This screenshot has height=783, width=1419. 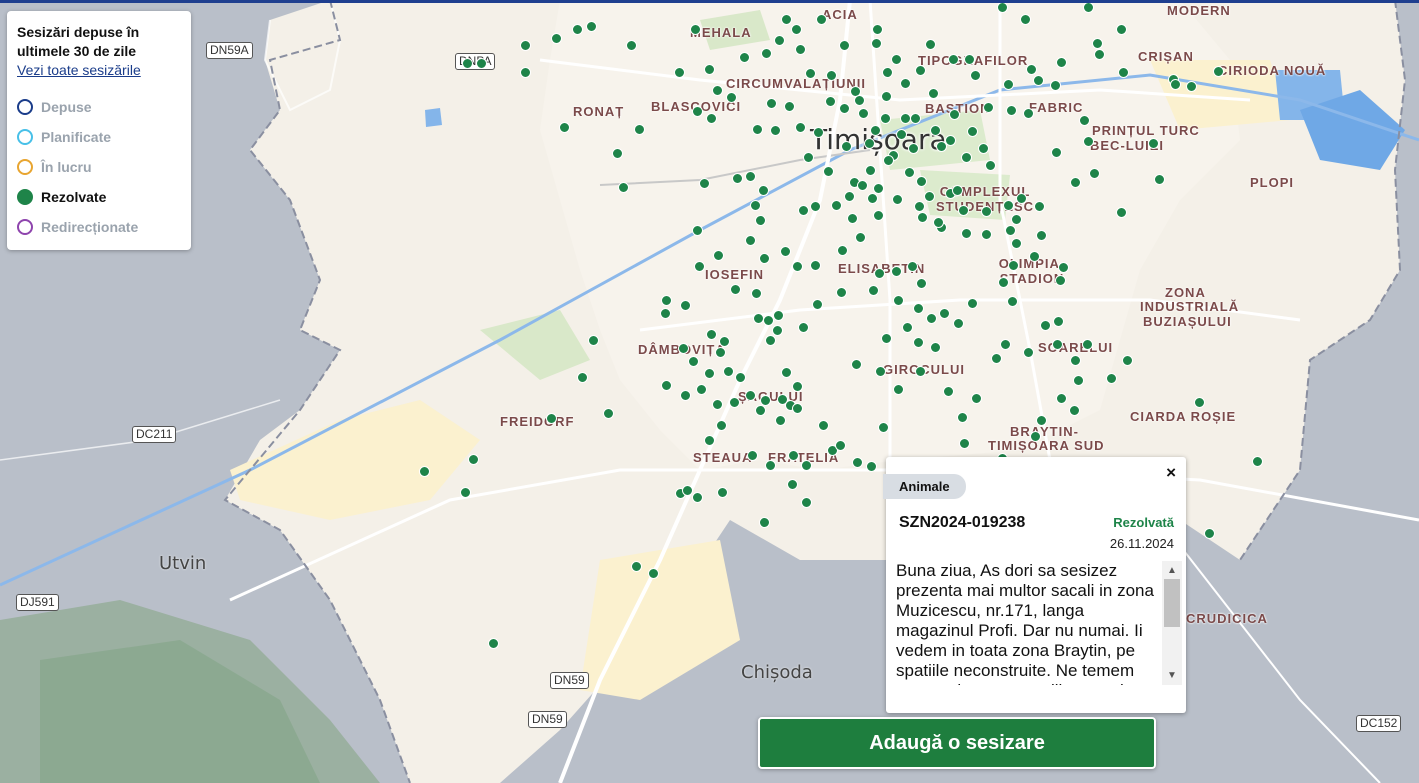 What do you see at coordinates (99, 70) in the screenshot?
I see `view-all-reports-link: Vezi toate sesizările` at bounding box center [99, 70].